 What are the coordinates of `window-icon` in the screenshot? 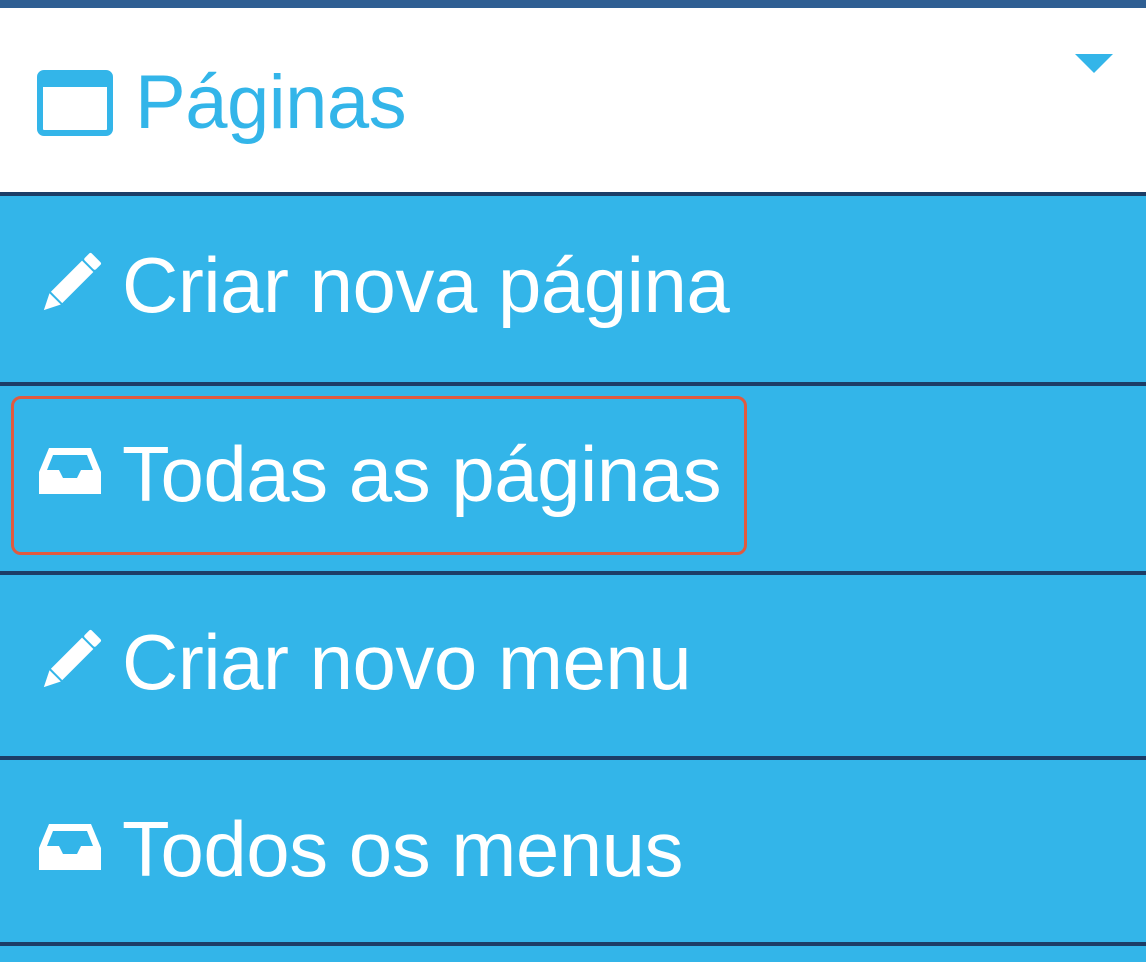 It's located at (75, 103).